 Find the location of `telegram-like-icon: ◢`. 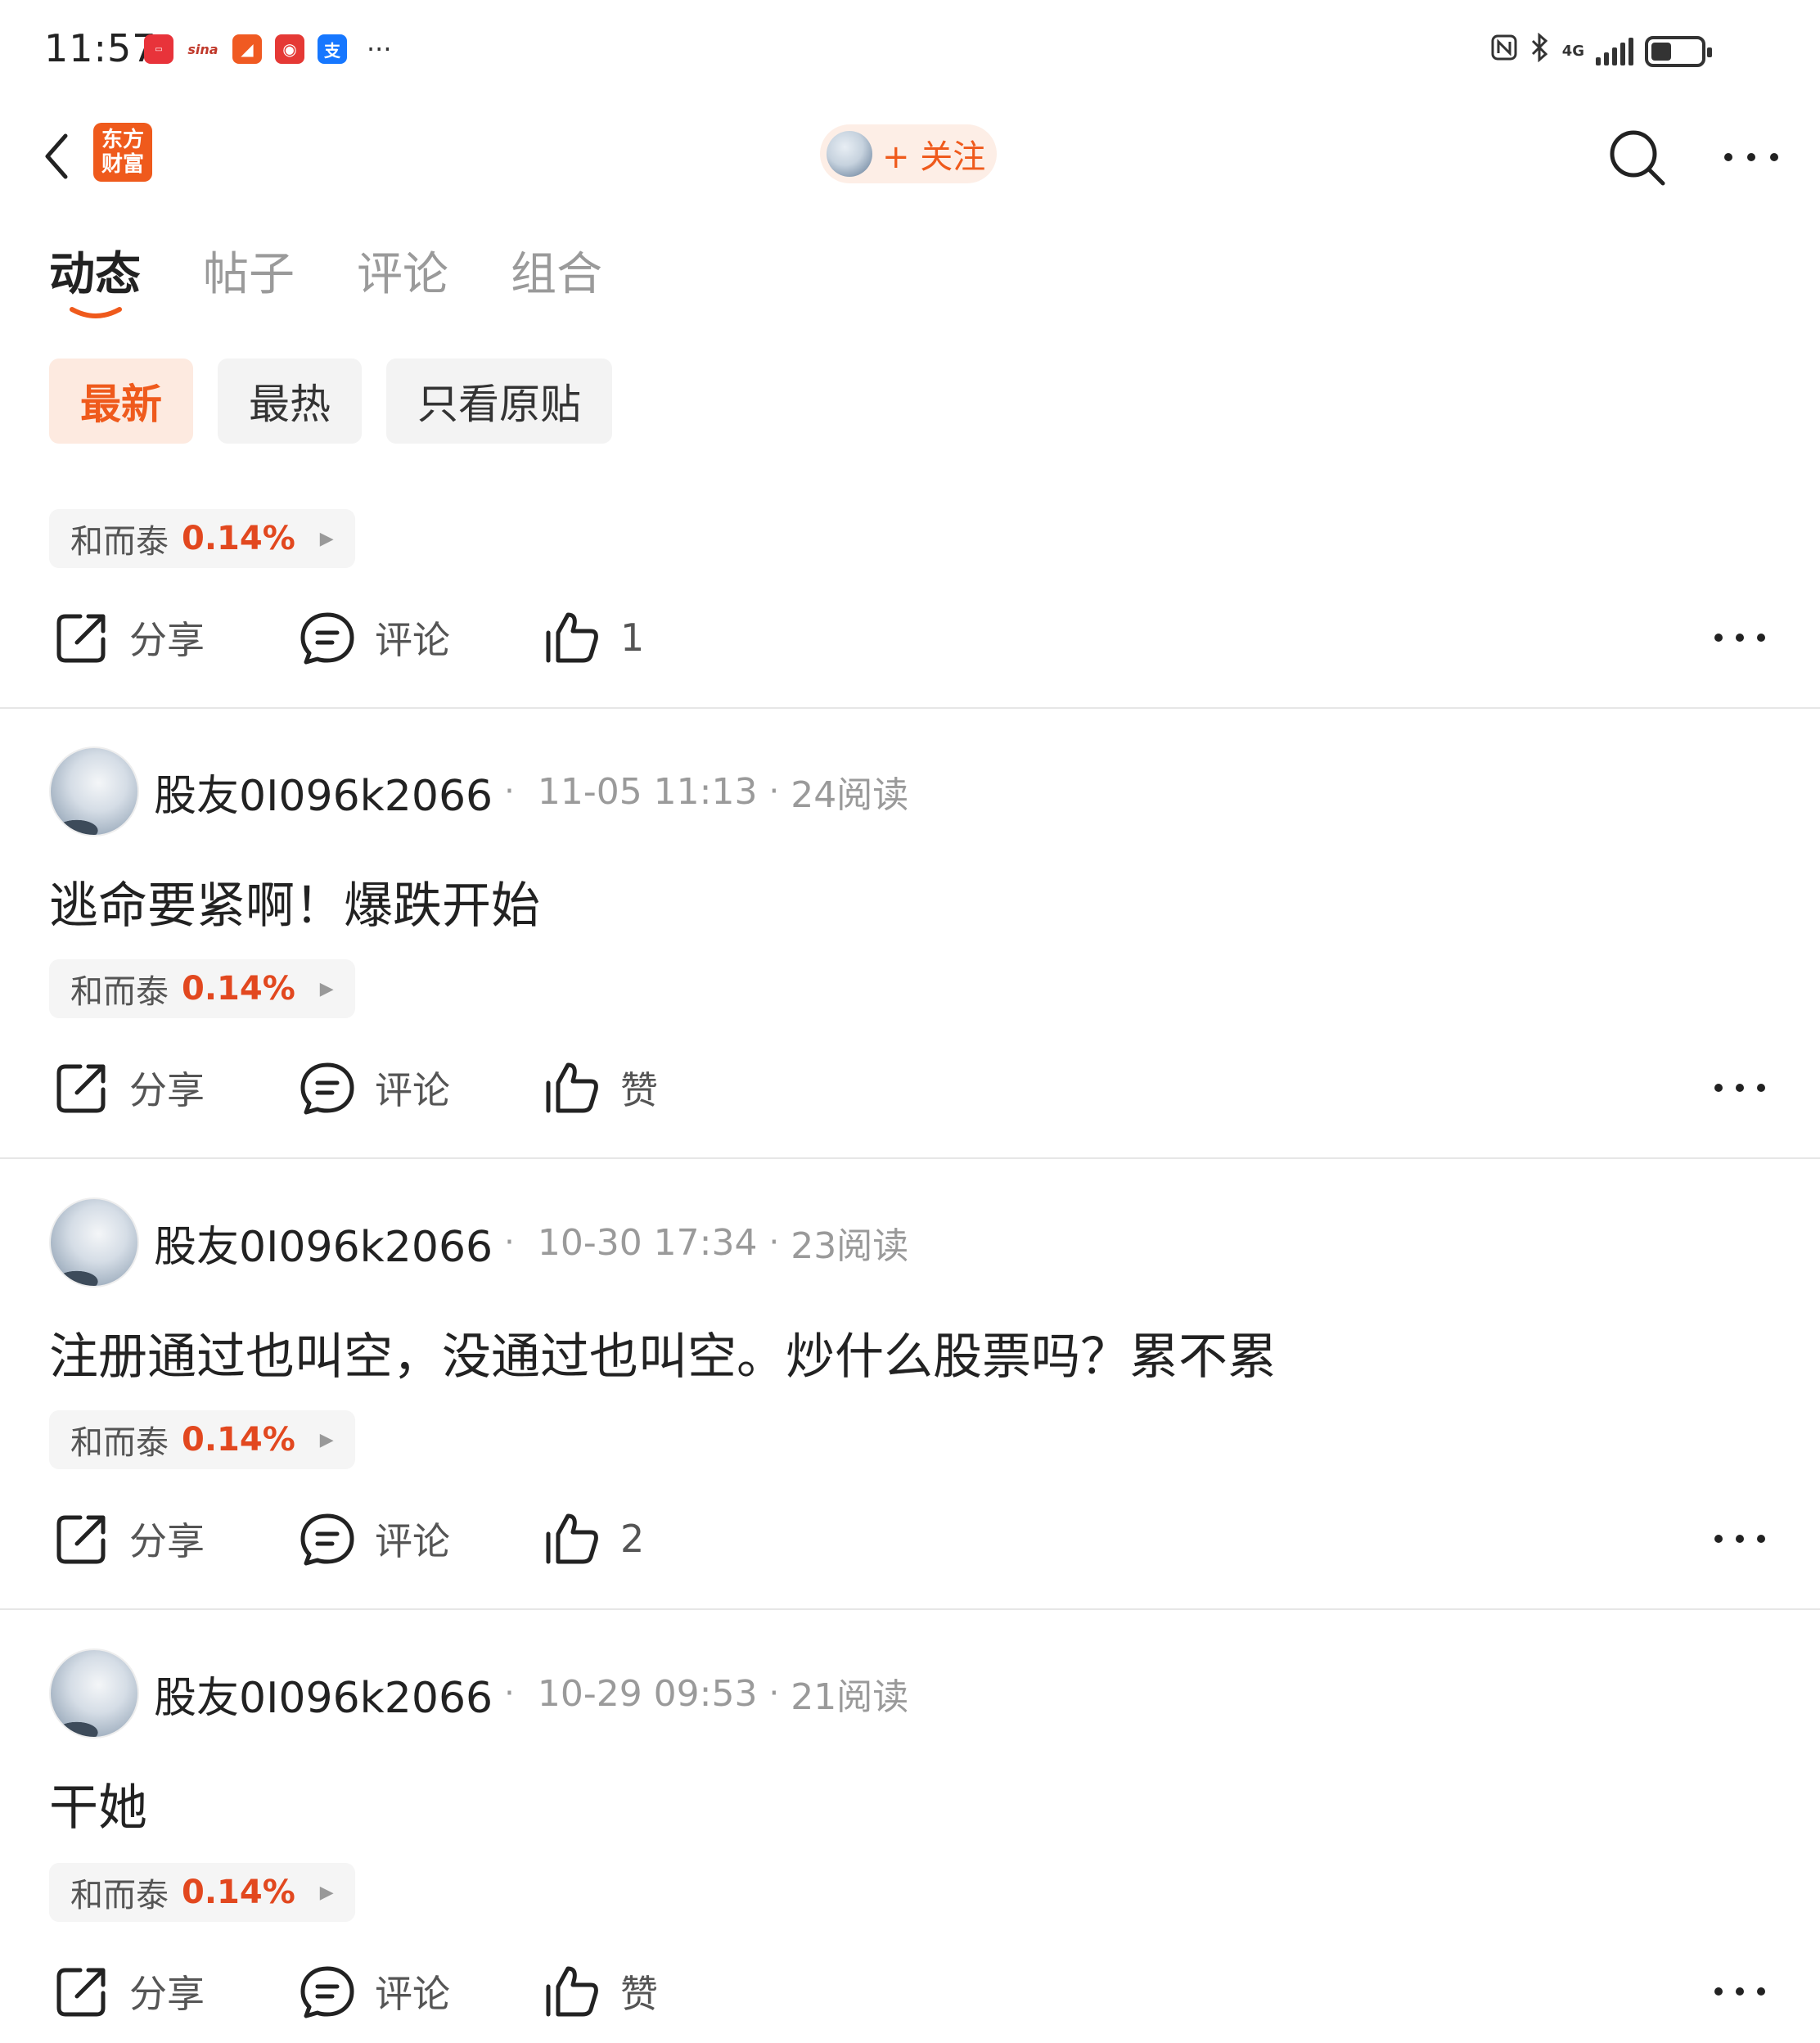

telegram-like-icon: ◢ is located at coordinates (247, 49).